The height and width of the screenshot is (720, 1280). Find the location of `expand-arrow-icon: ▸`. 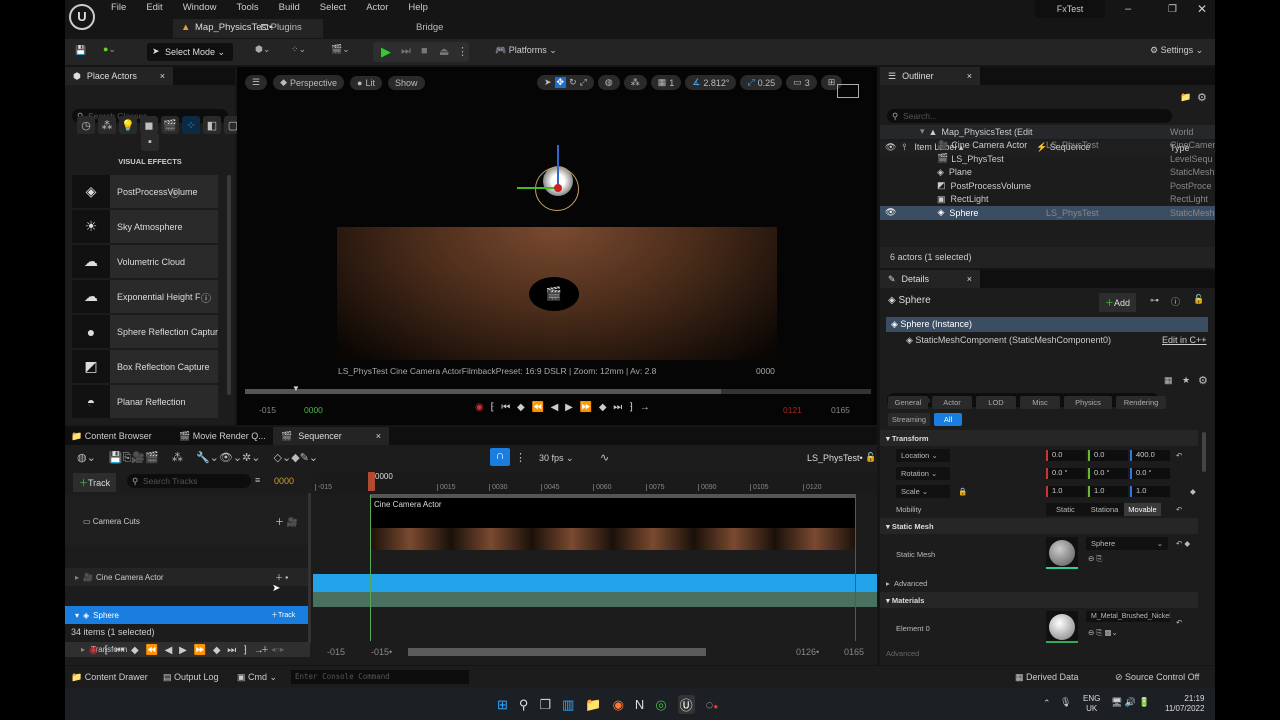

expand-arrow-icon: ▸ is located at coordinates (77, 577).